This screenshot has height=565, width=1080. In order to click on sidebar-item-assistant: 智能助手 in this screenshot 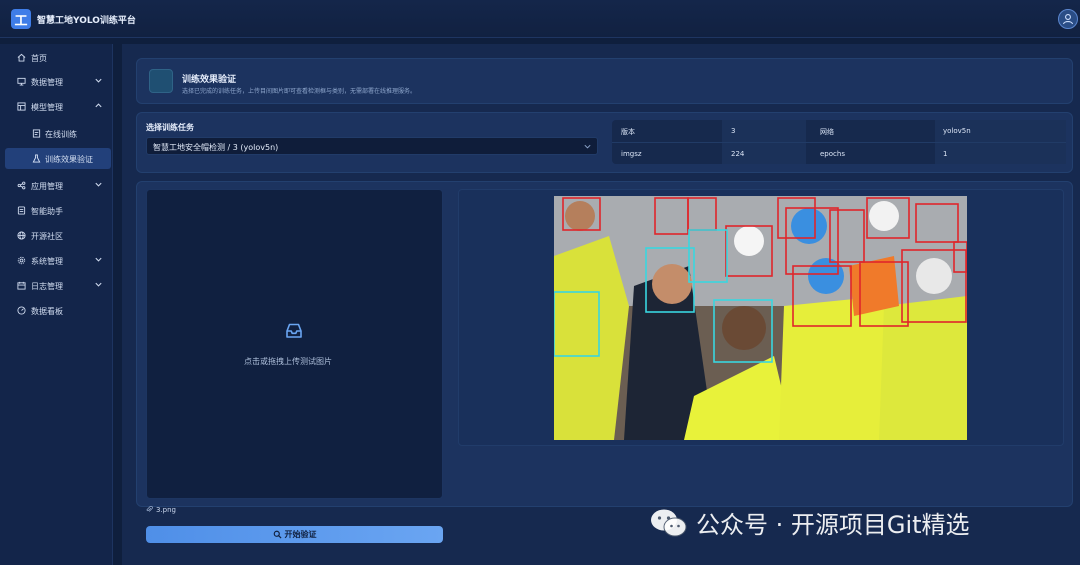, I will do `click(56, 210)`.